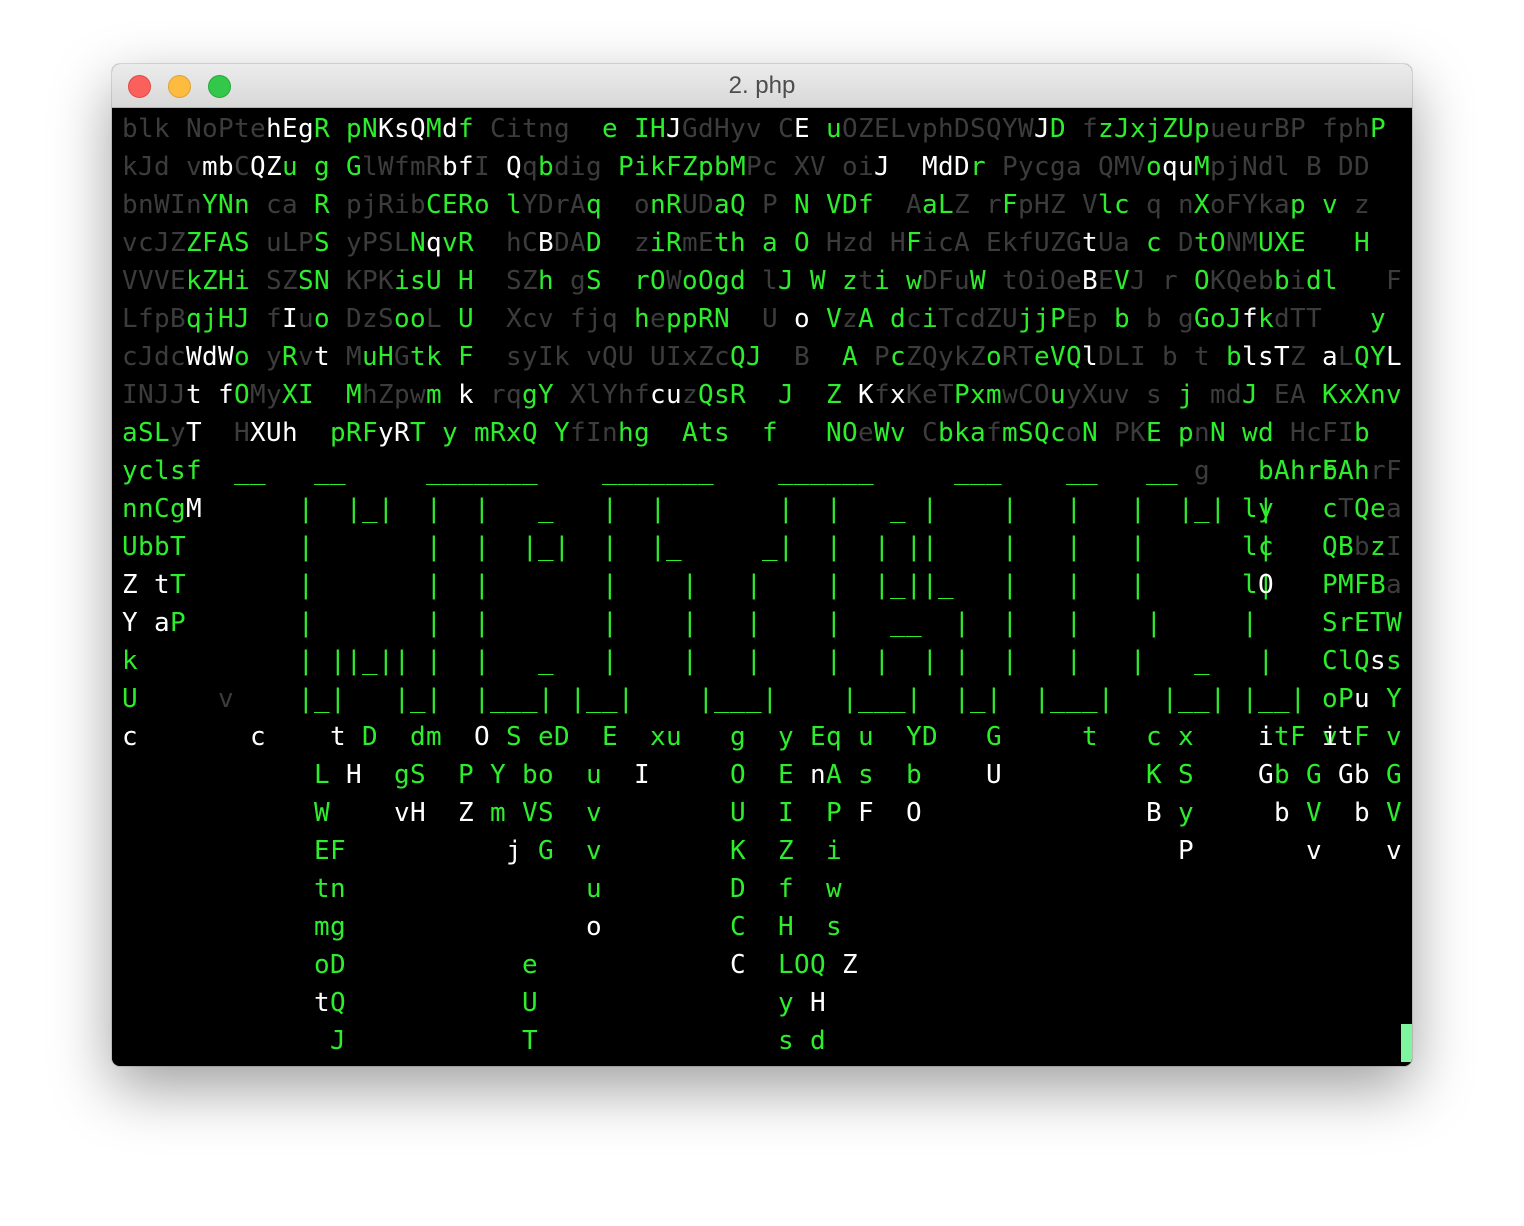 The image size is (1524, 1226). I want to click on banner-row: | | | |_| | |_ _| | | || | | | |, so click(786, 547).